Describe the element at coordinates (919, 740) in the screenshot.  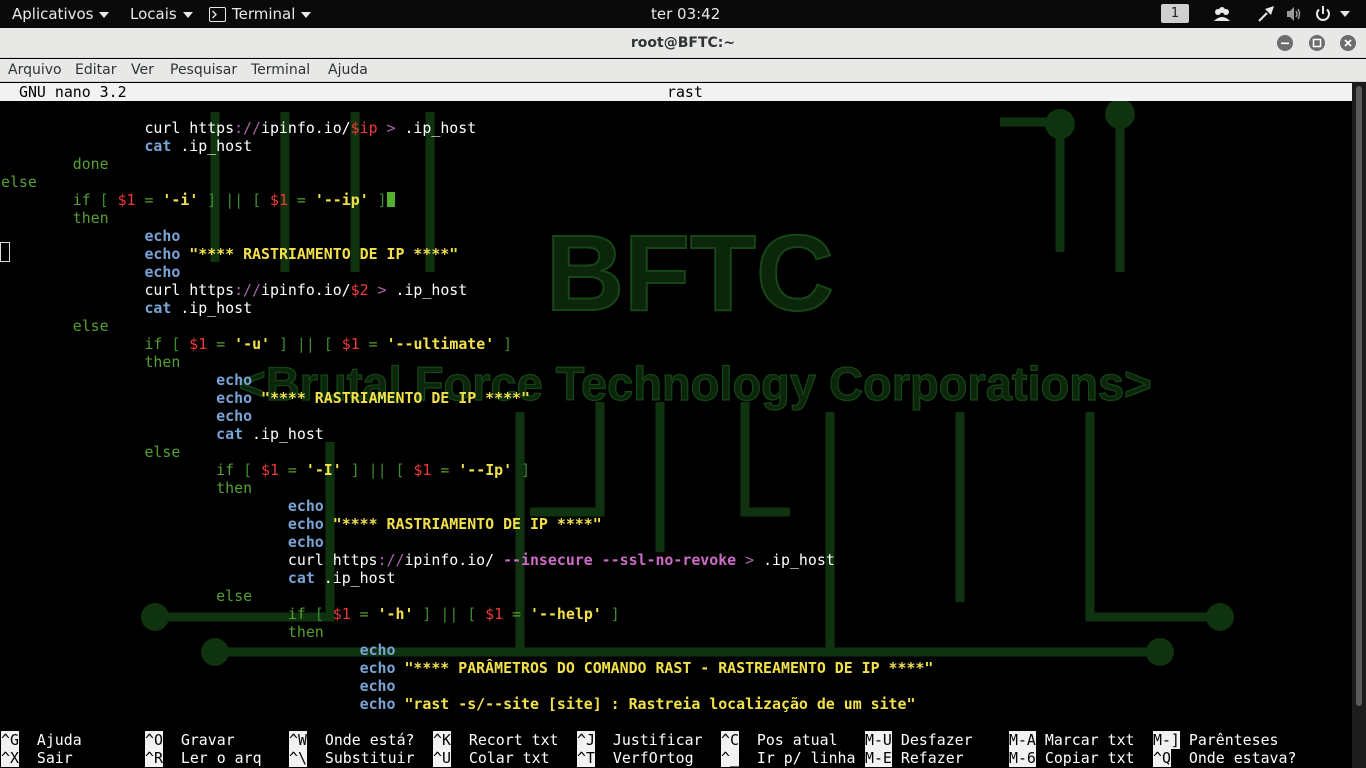
I see `shortcut-item: M-U Desfazer` at that location.